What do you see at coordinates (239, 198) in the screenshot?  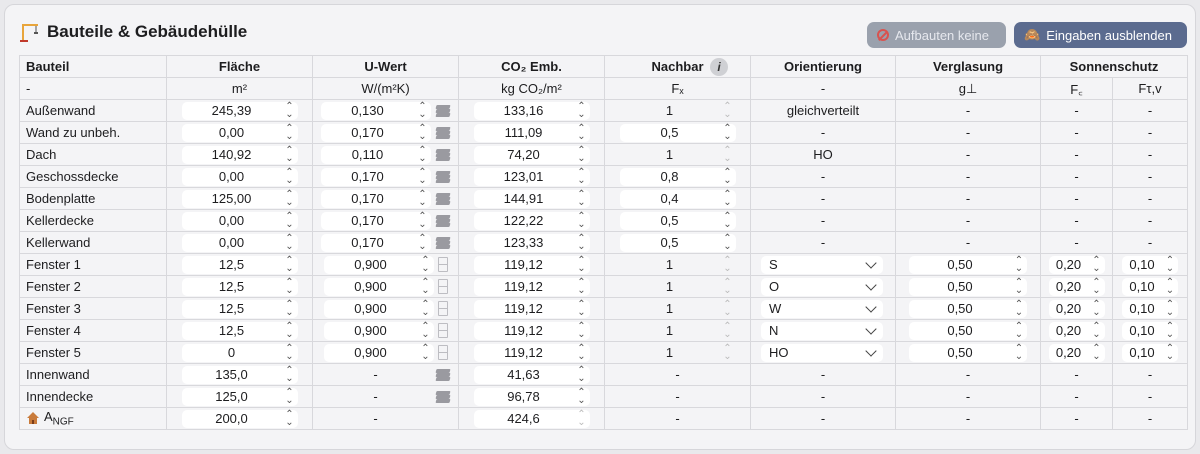 I see `flaeche-input: 125,00 ⌃ ⌄` at bounding box center [239, 198].